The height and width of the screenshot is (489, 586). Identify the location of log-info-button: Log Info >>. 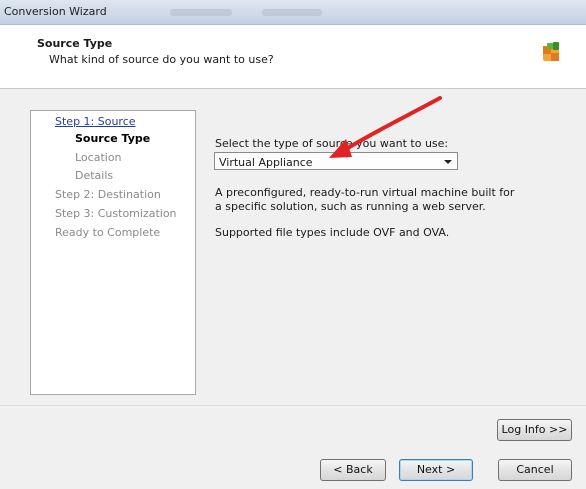
(534, 430).